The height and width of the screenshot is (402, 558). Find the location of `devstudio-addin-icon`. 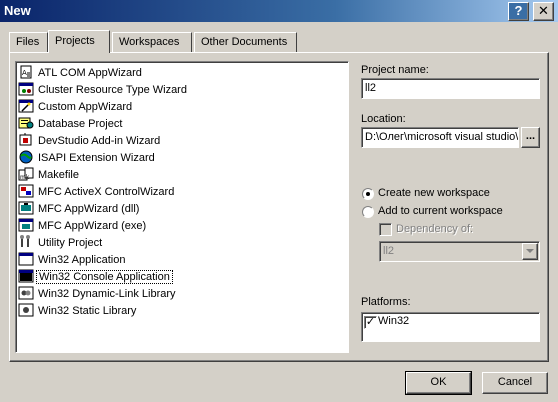

devstudio-addin-icon is located at coordinates (26, 140).